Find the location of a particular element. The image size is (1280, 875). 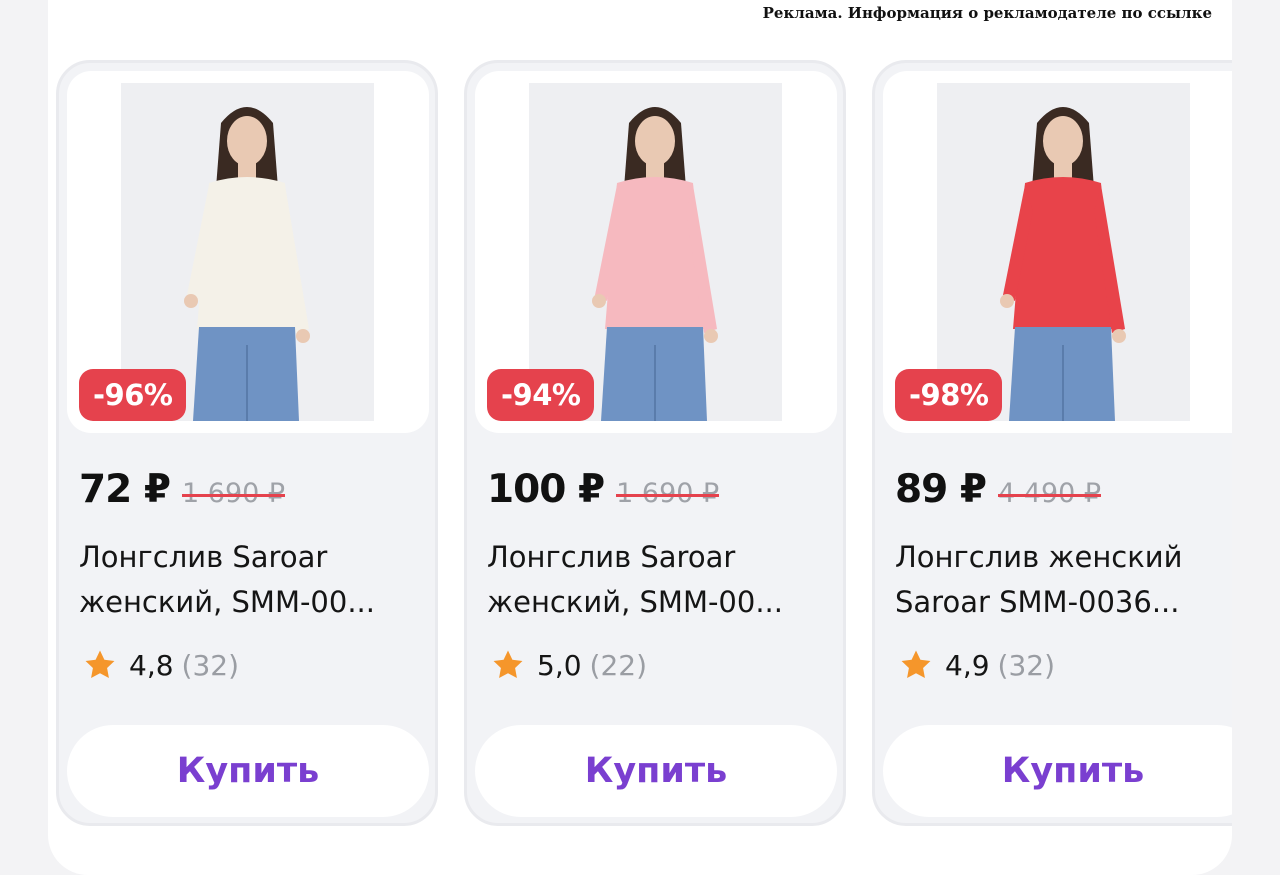

discount-badge: -98% is located at coordinates (949, 395).